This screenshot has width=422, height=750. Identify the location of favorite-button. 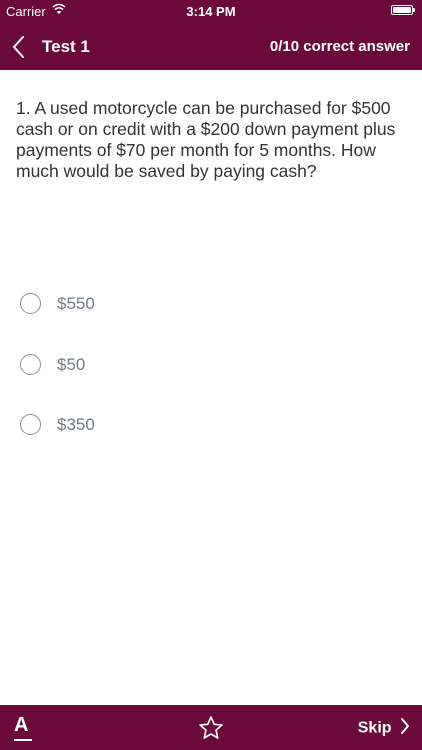
(211, 728).